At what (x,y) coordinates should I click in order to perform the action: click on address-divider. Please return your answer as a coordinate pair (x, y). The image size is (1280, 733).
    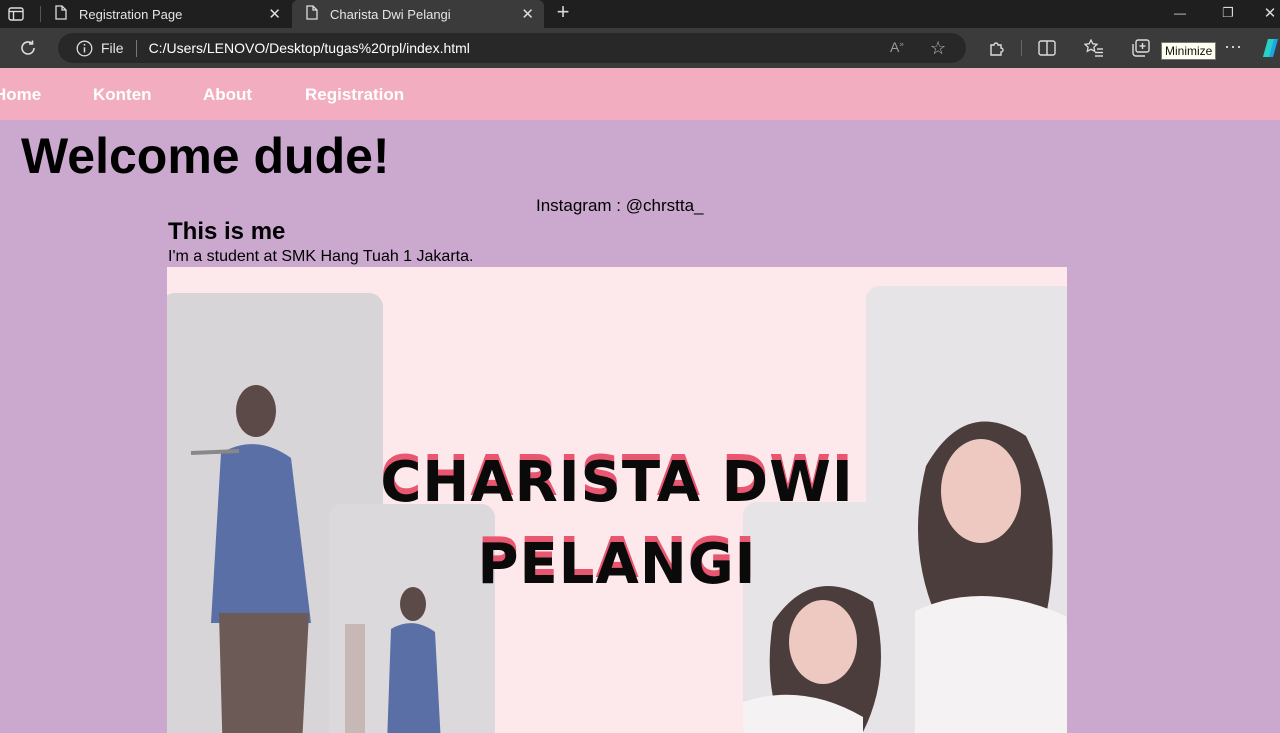
    Looking at the image, I should click on (136, 48).